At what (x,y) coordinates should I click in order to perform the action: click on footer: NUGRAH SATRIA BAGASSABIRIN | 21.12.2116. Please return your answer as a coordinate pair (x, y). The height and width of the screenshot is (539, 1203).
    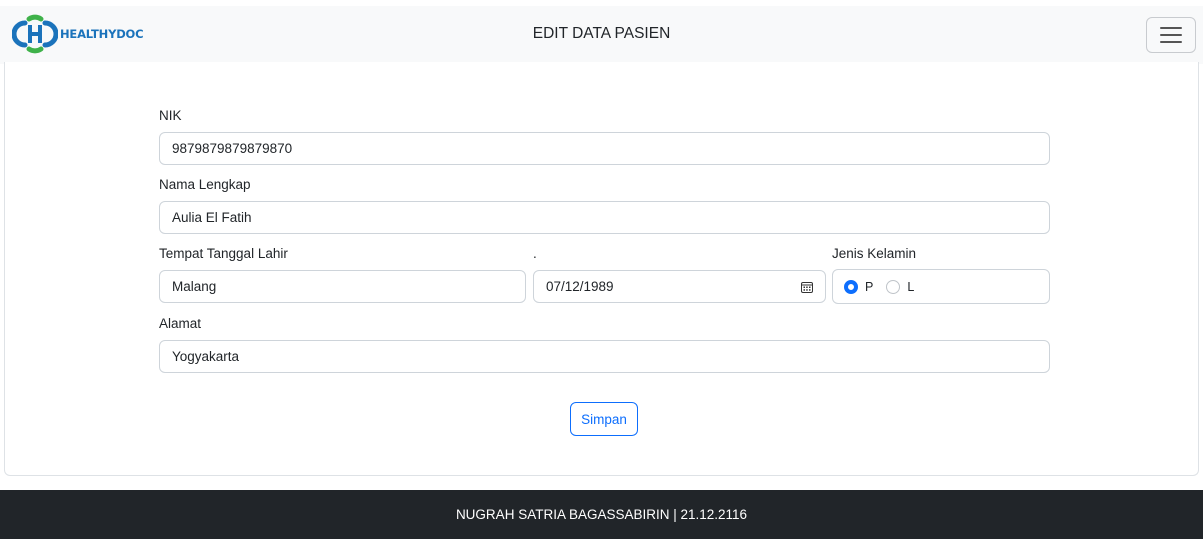
    Looking at the image, I should click on (601, 514).